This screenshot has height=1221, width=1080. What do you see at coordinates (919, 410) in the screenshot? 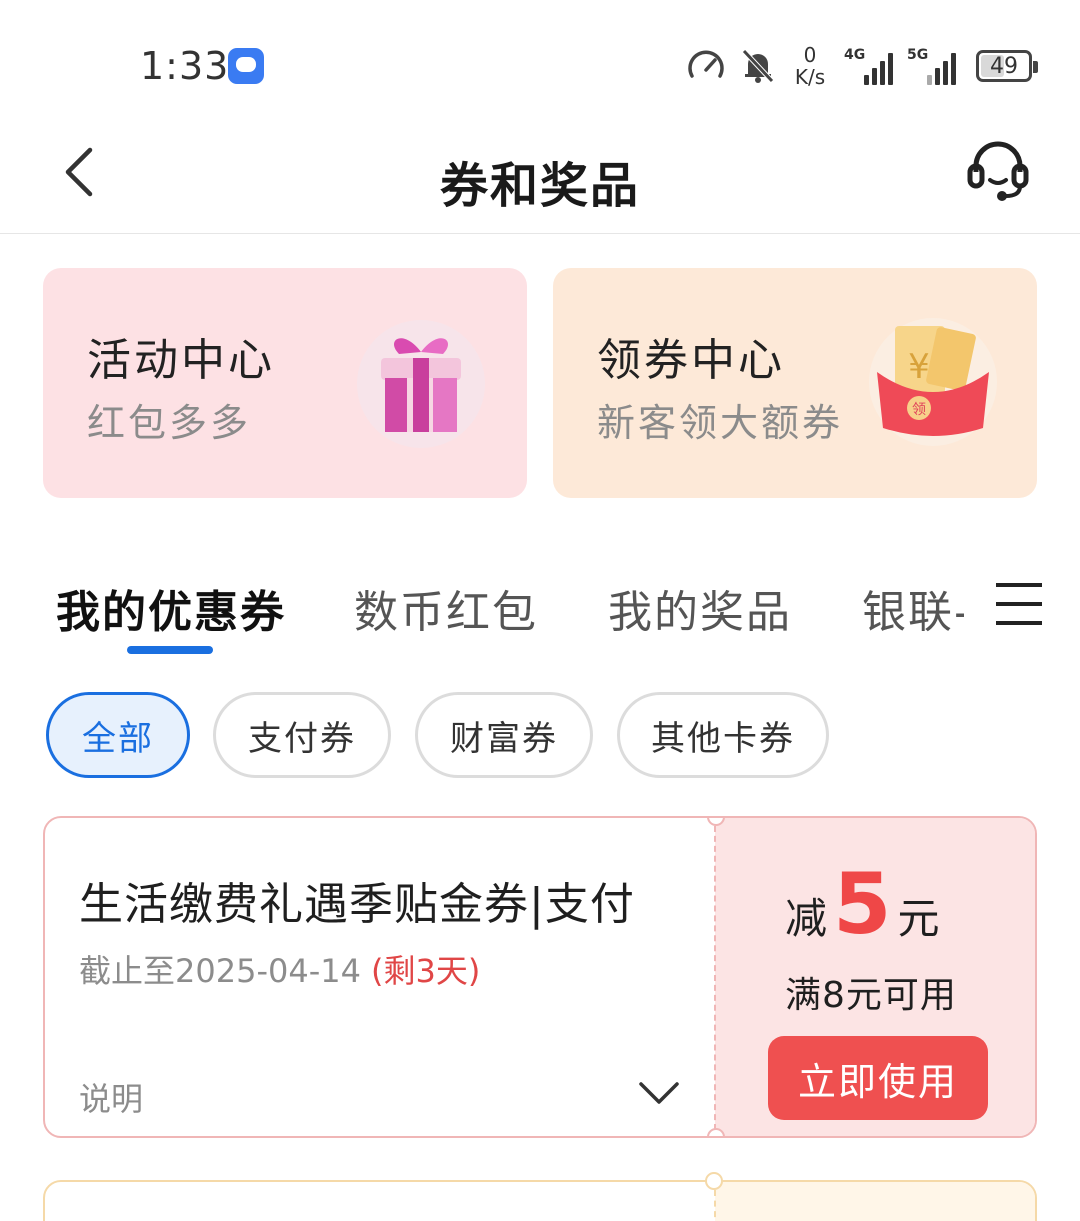
I see `svg-text: 领` at bounding box center [919, 410].